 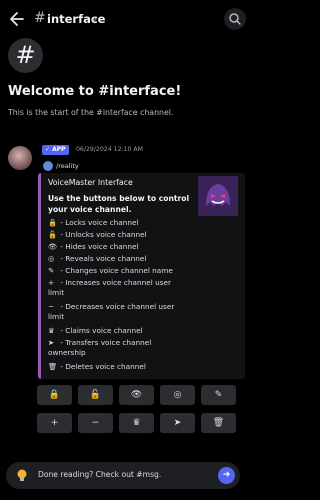 What do you see at coordinates (103, 258) in the screenshot?
I see `feature-text: - Reveals voice channel` at bounding box center [103, 258].